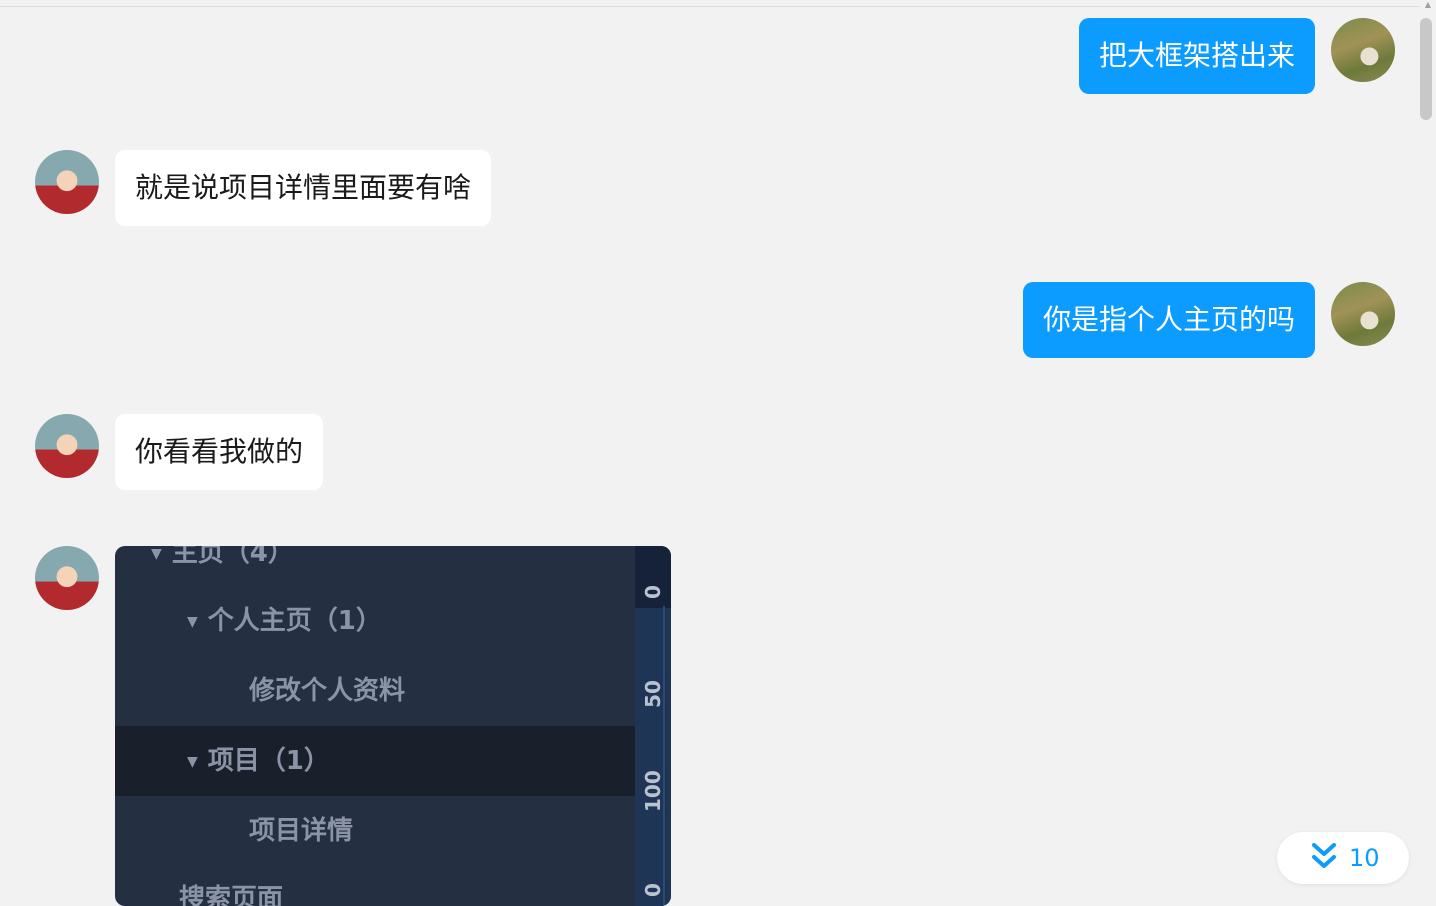 Image resolution: width=1436 pixels, height=906 pixels. I want to click on unread-count: 10, so click(1364, 858).